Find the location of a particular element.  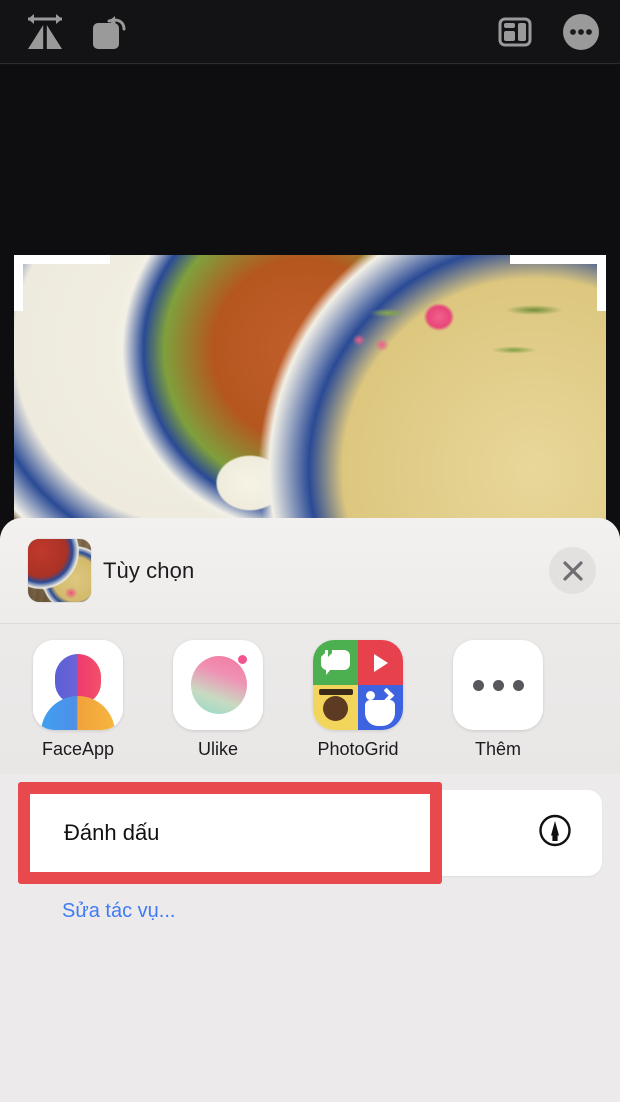

more-options-icon is located at coordinates (581, 32).